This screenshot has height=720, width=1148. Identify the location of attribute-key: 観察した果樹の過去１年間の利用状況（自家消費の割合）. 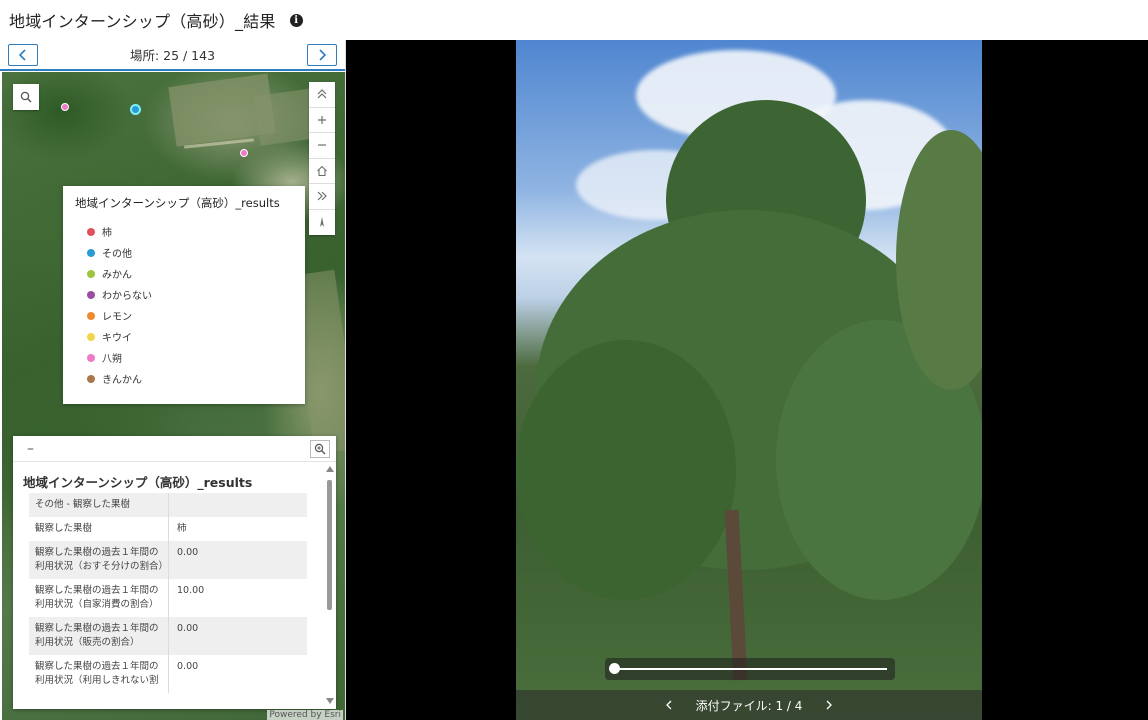
(99, 598).